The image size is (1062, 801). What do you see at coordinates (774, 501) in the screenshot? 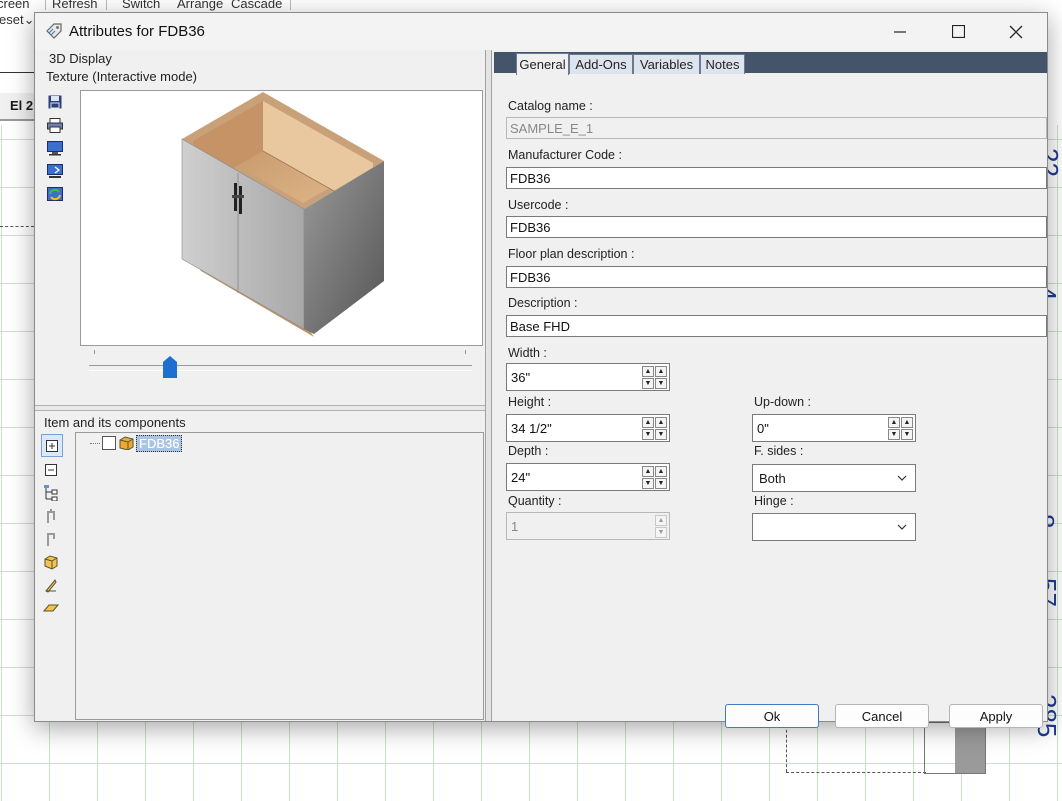
I see `hinge-label: Hinge :` at bounding box center [774, 501].